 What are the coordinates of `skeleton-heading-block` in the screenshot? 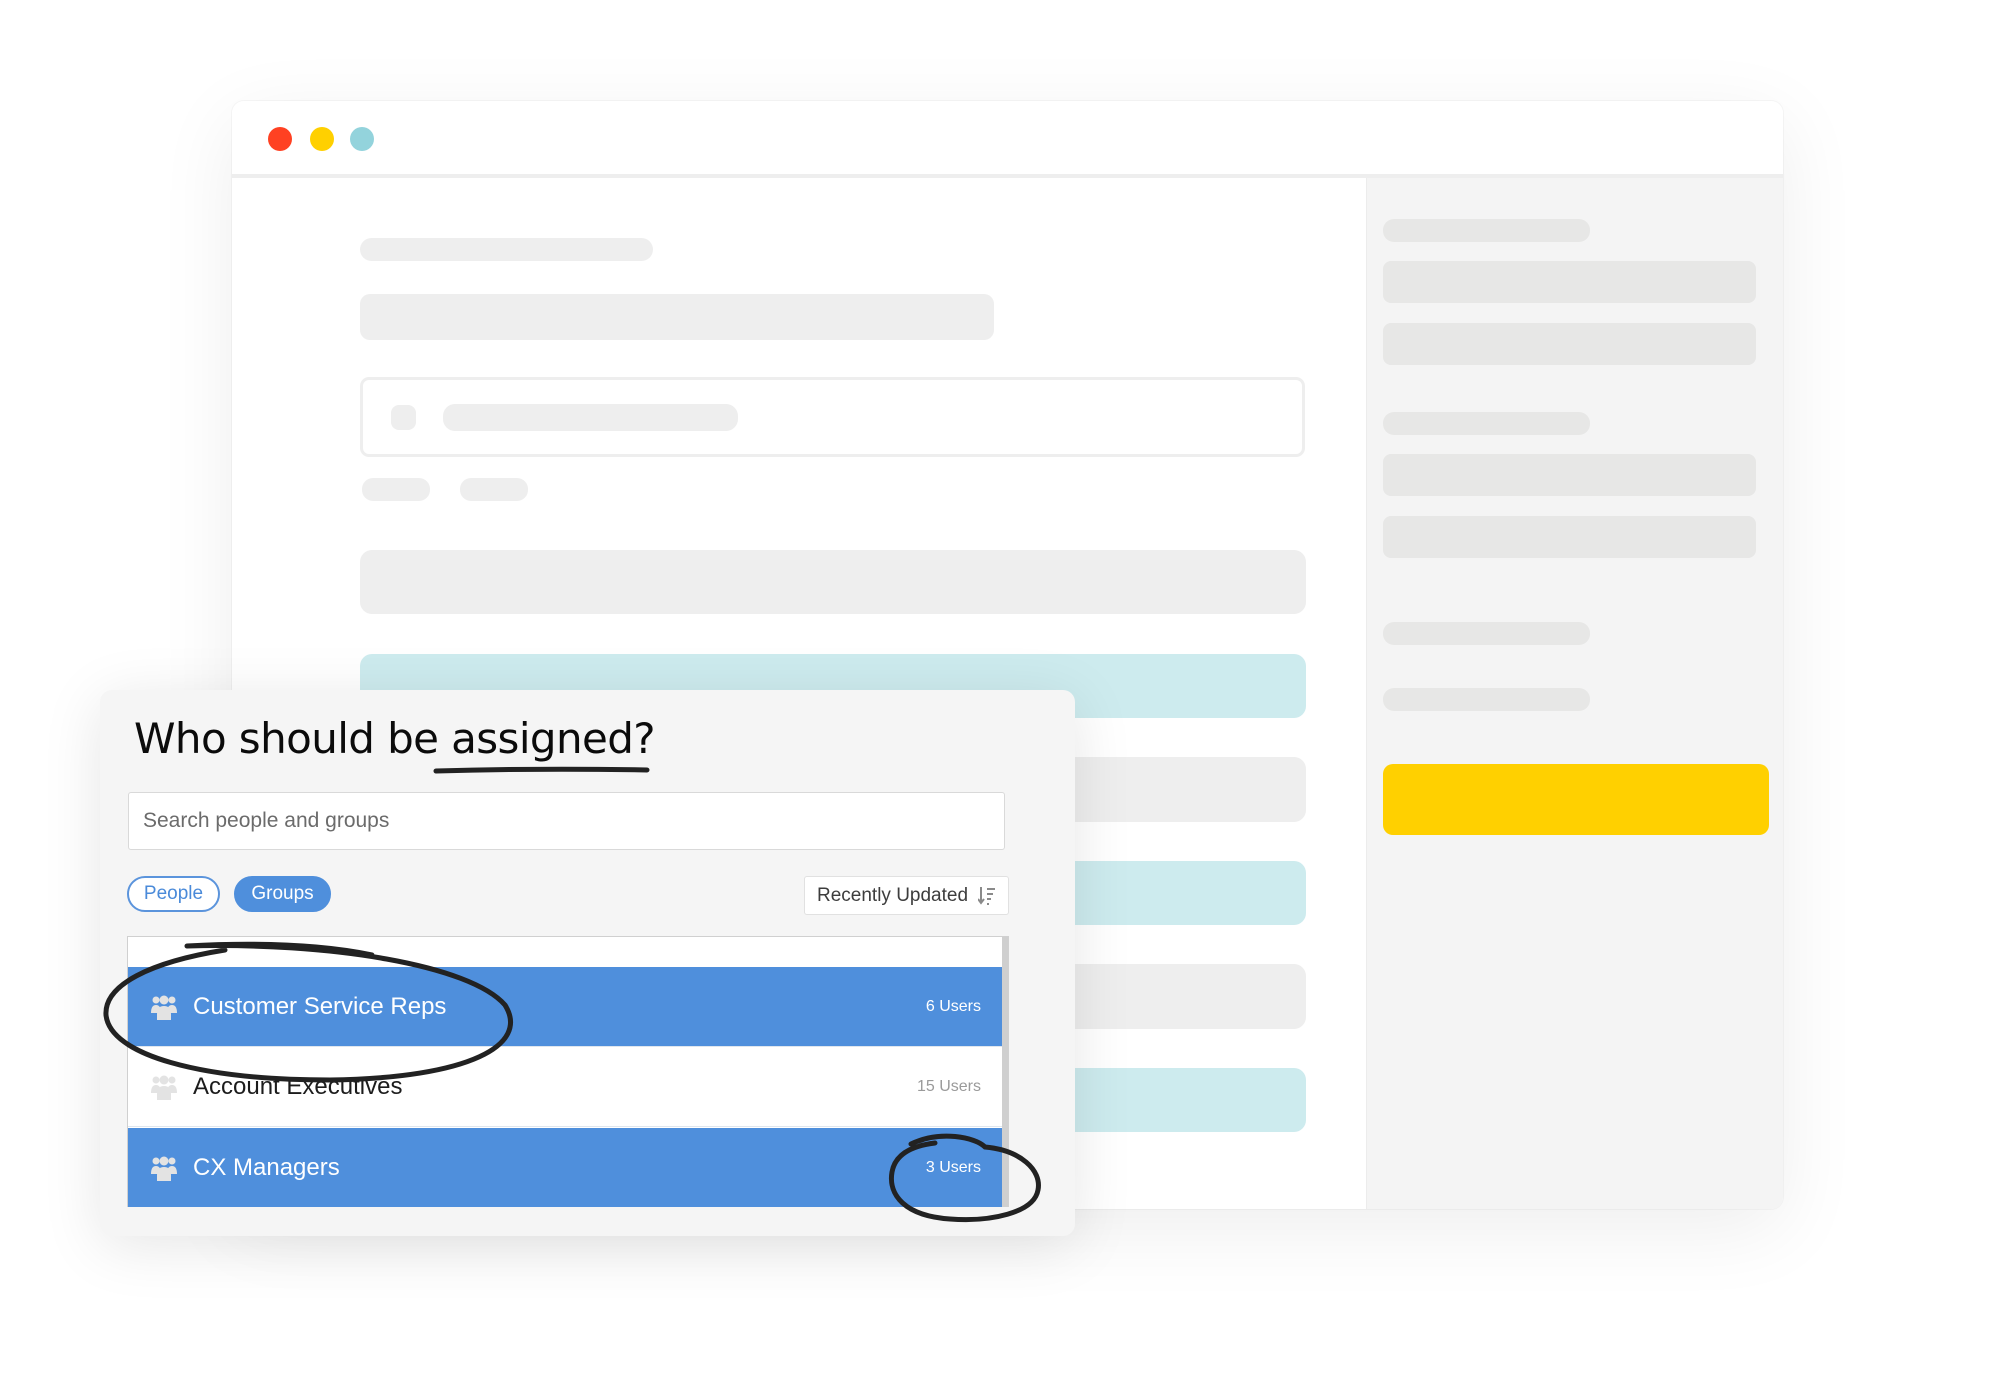 It's located at (677, 317).